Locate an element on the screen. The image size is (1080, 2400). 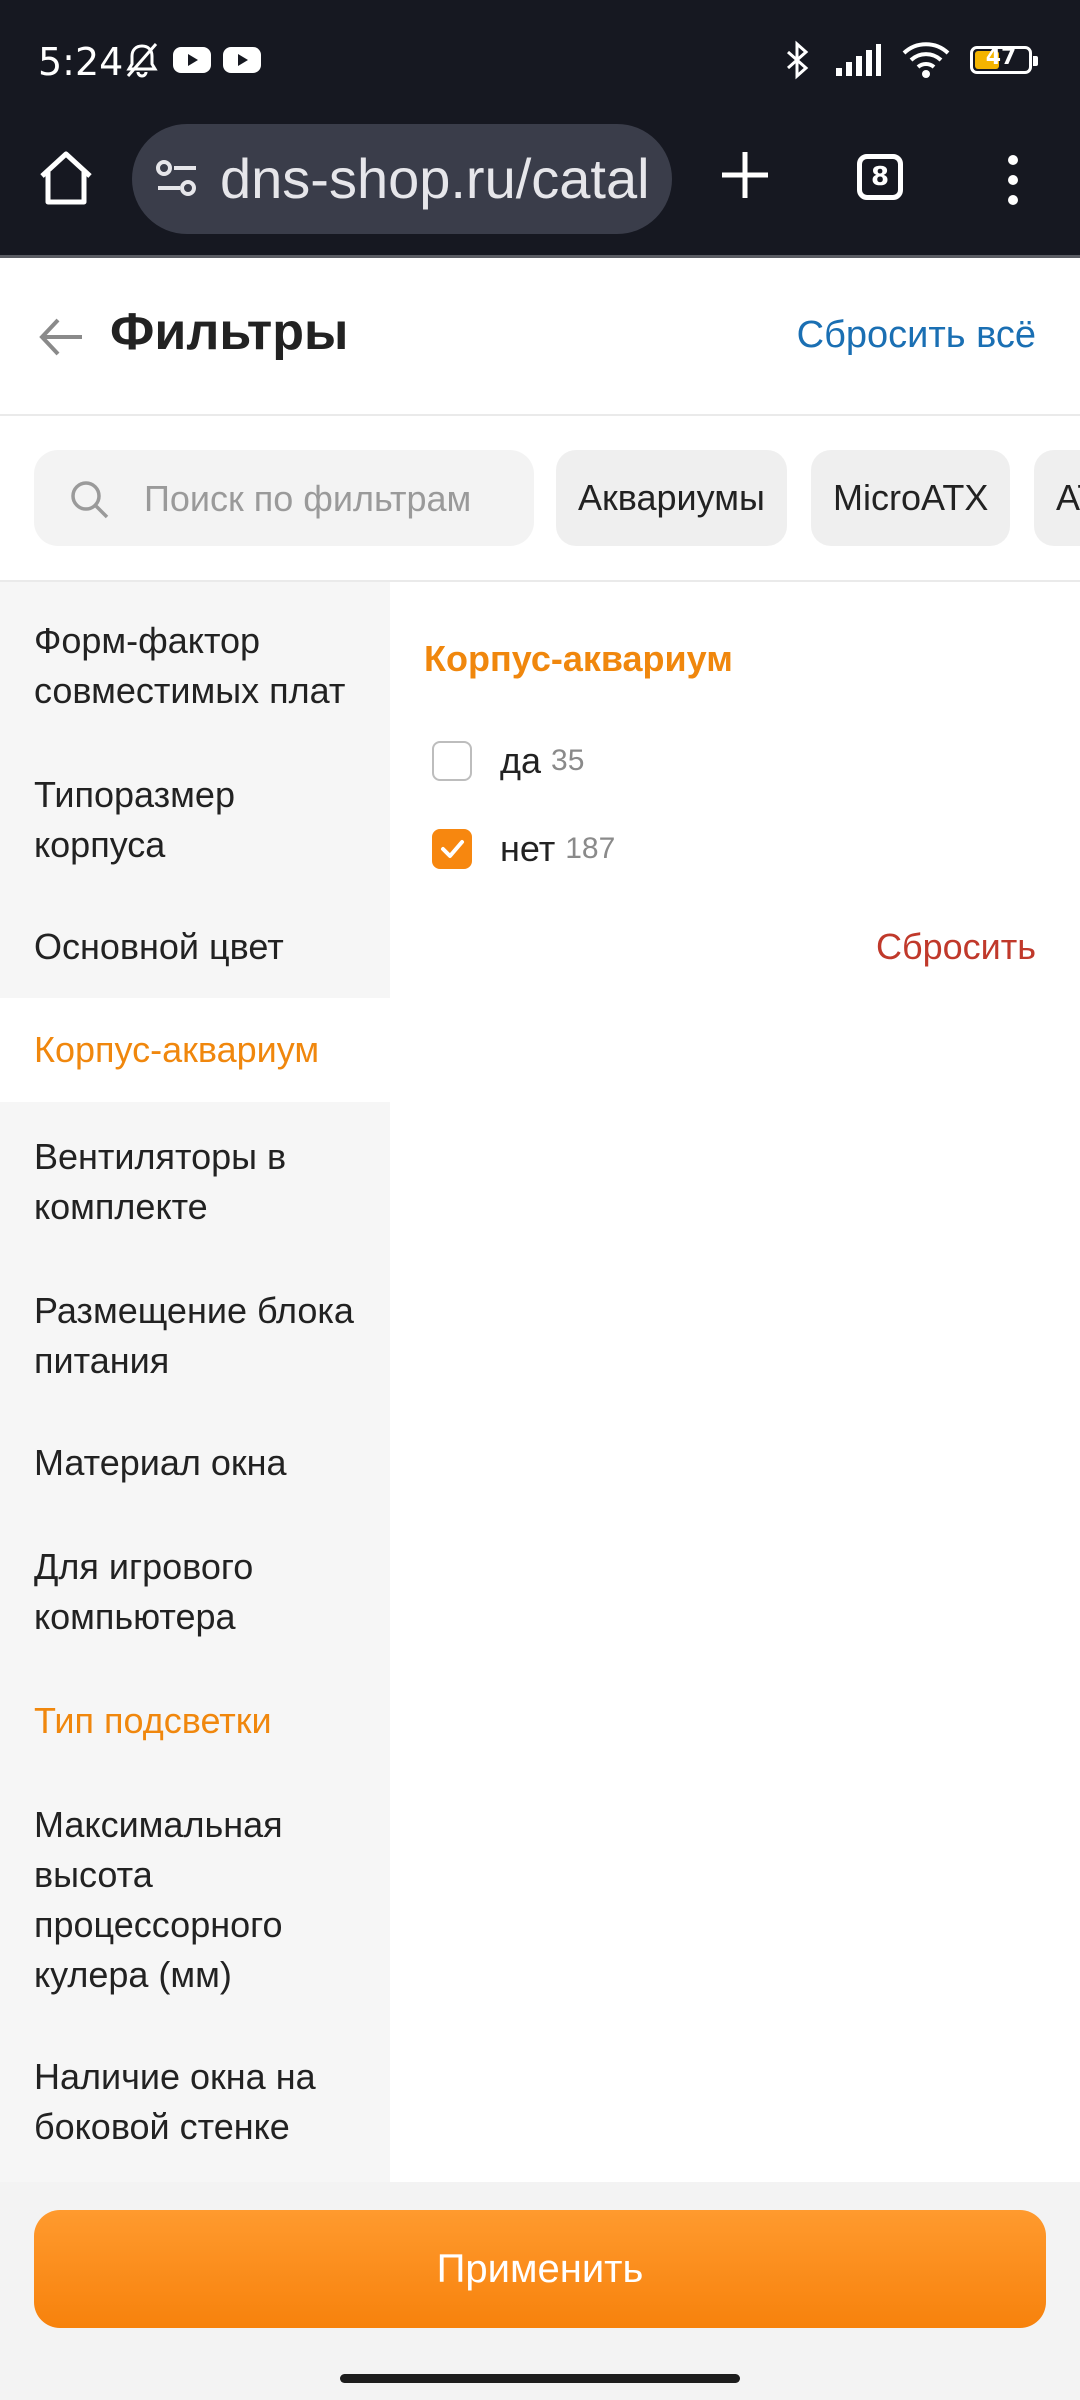
wifi-icon is located at coordinates (926, 60).